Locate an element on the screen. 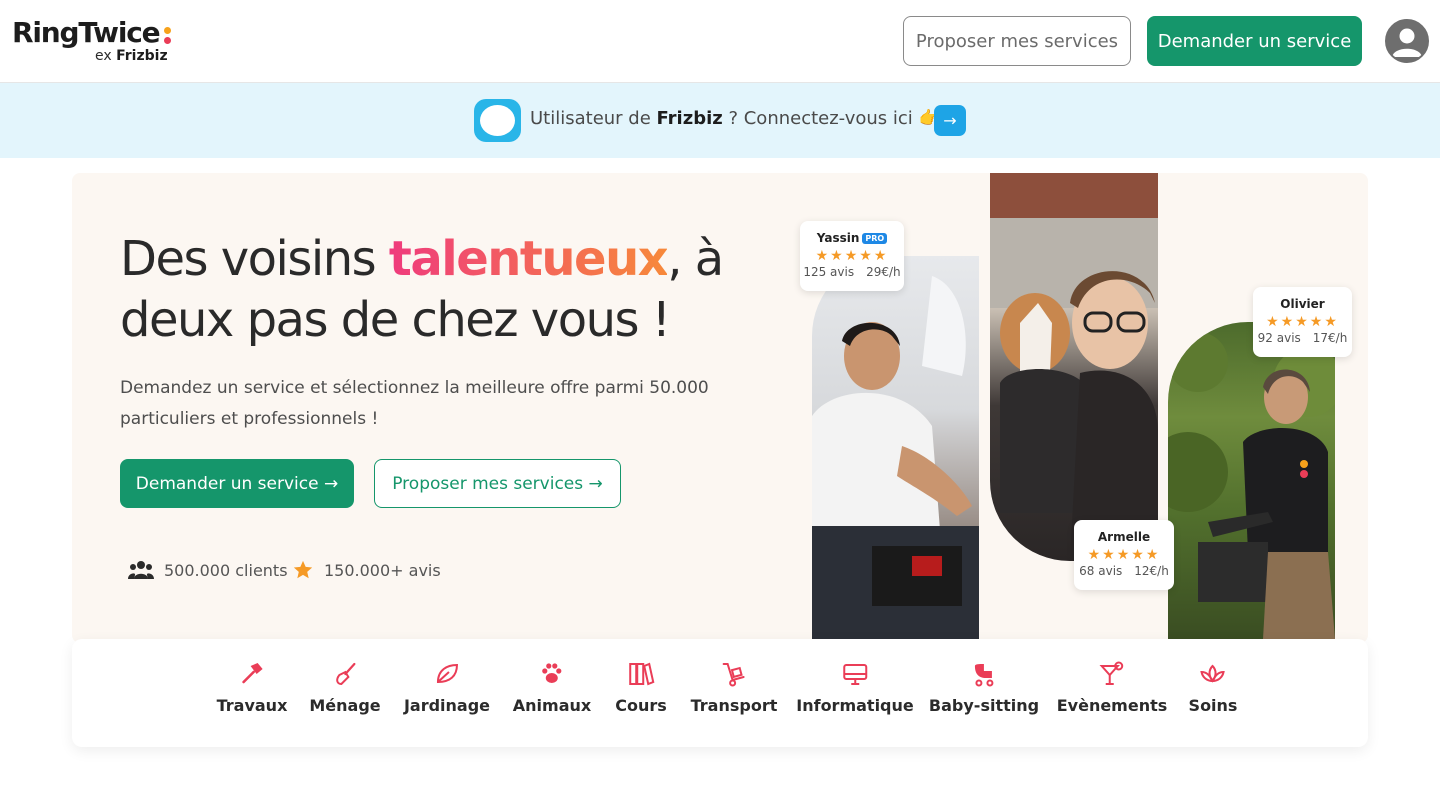 Image resolution: width=1440 pixels, height=810 pixels. reviews-stat: 150.000+ avis is located at coordinates (366, 570).